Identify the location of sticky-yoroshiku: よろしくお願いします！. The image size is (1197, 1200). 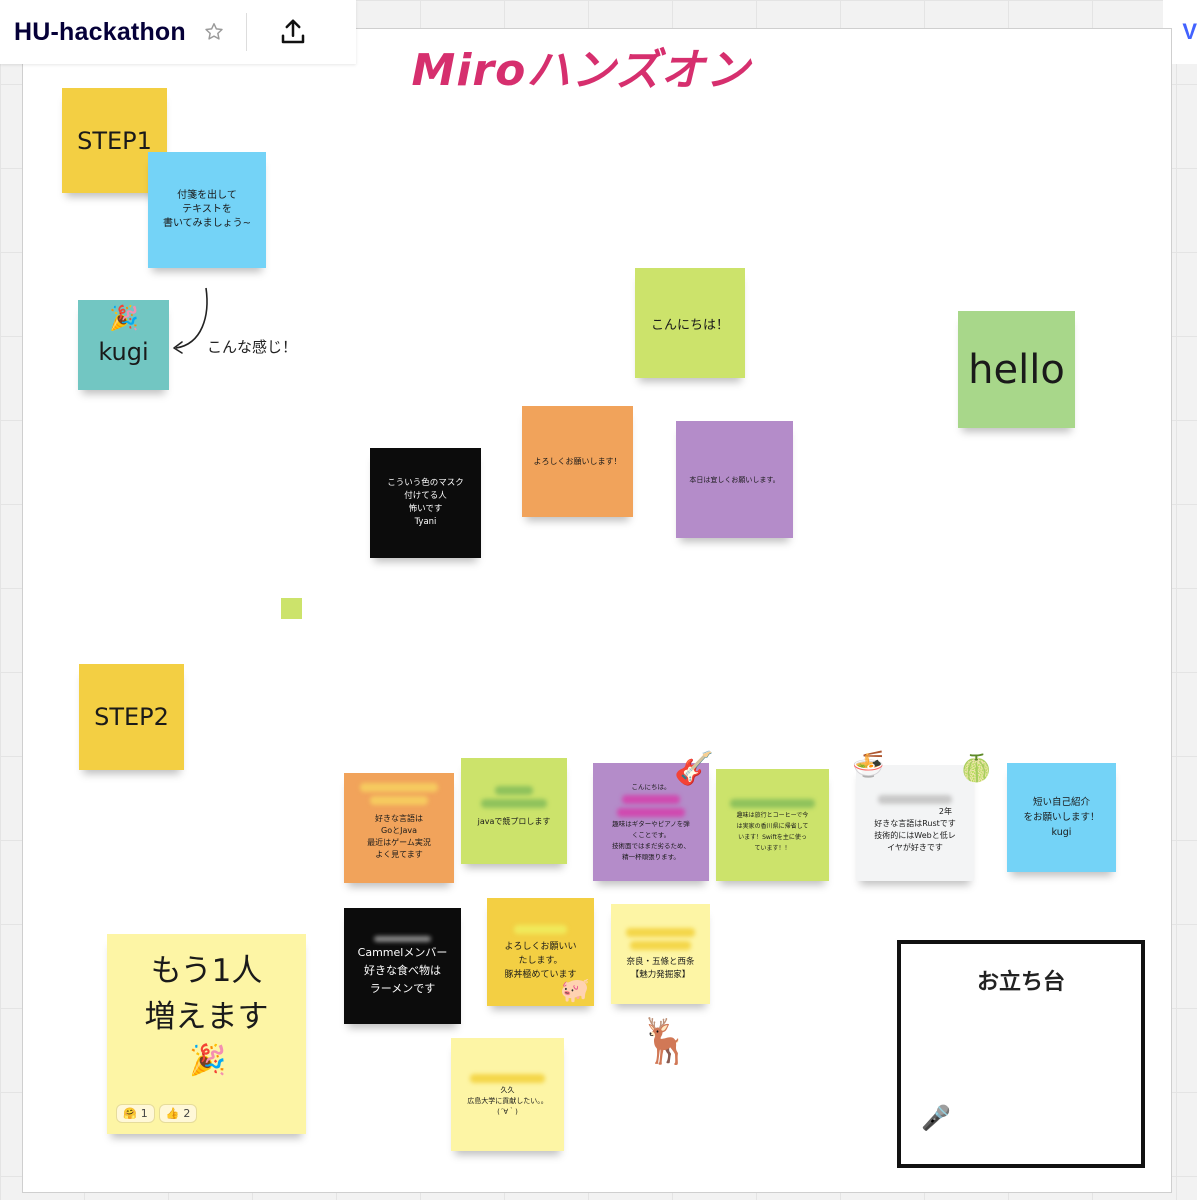
(577, 461).